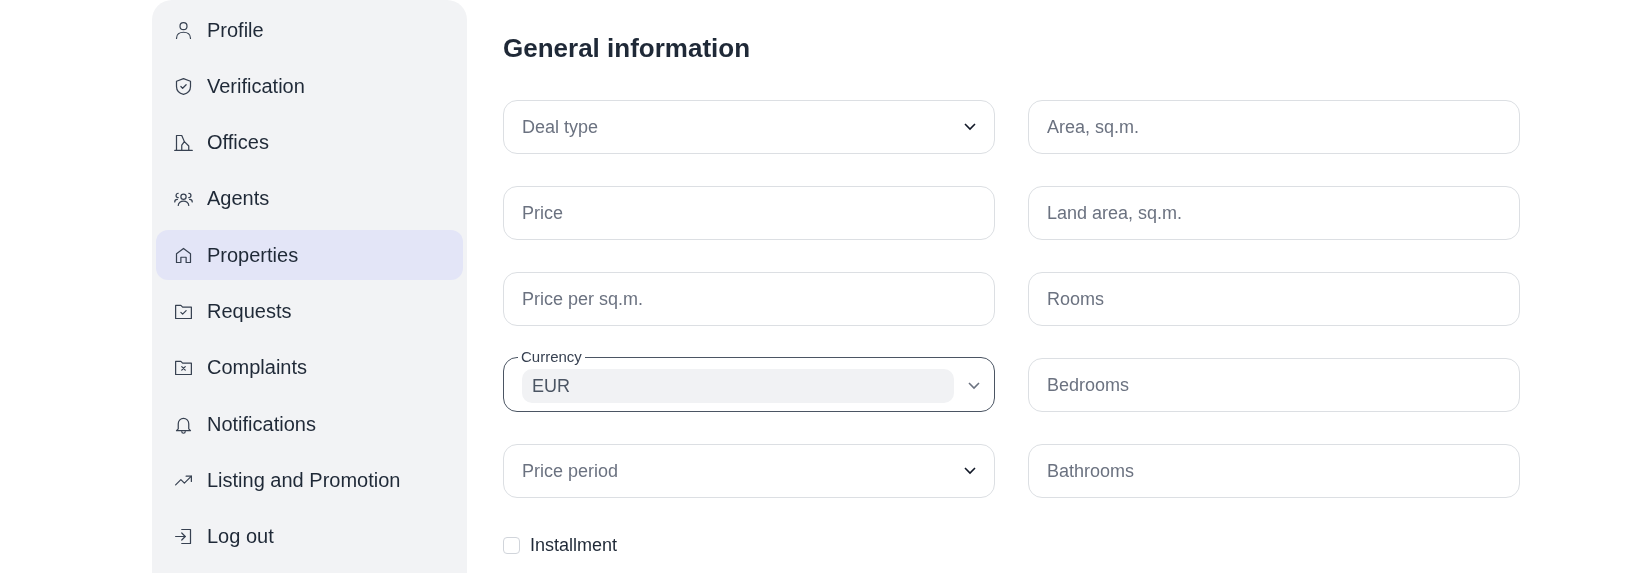 The image size is (1649, 573). I want to click on sidebar-item: Notifications, so click(309, 424).